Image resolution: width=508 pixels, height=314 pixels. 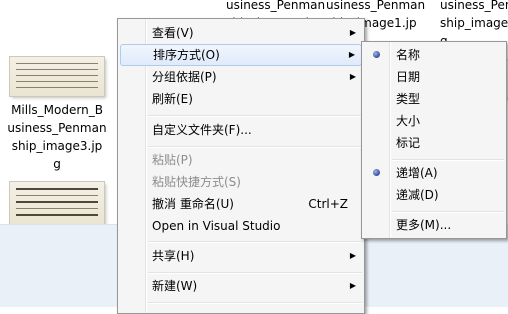 I want to click on sort-option-ascending: 递增(A), so click(x=434, y=173).